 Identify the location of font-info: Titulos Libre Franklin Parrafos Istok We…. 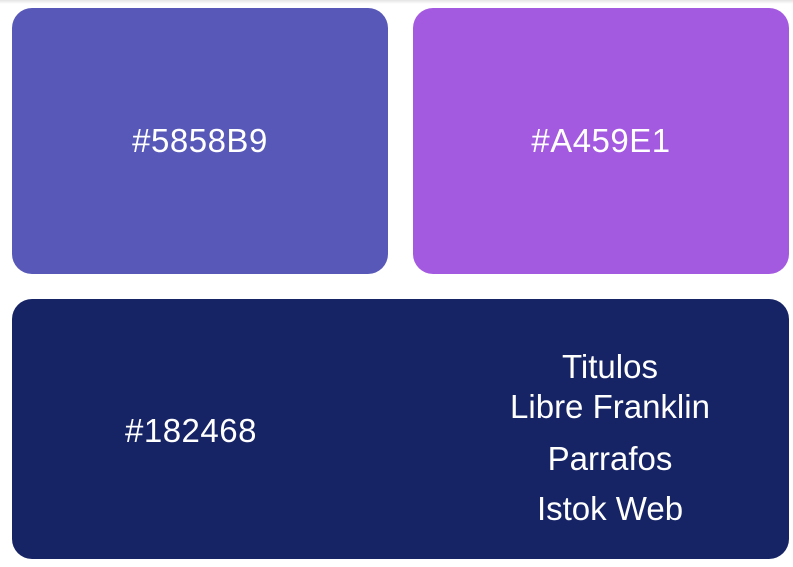
(610, 438).